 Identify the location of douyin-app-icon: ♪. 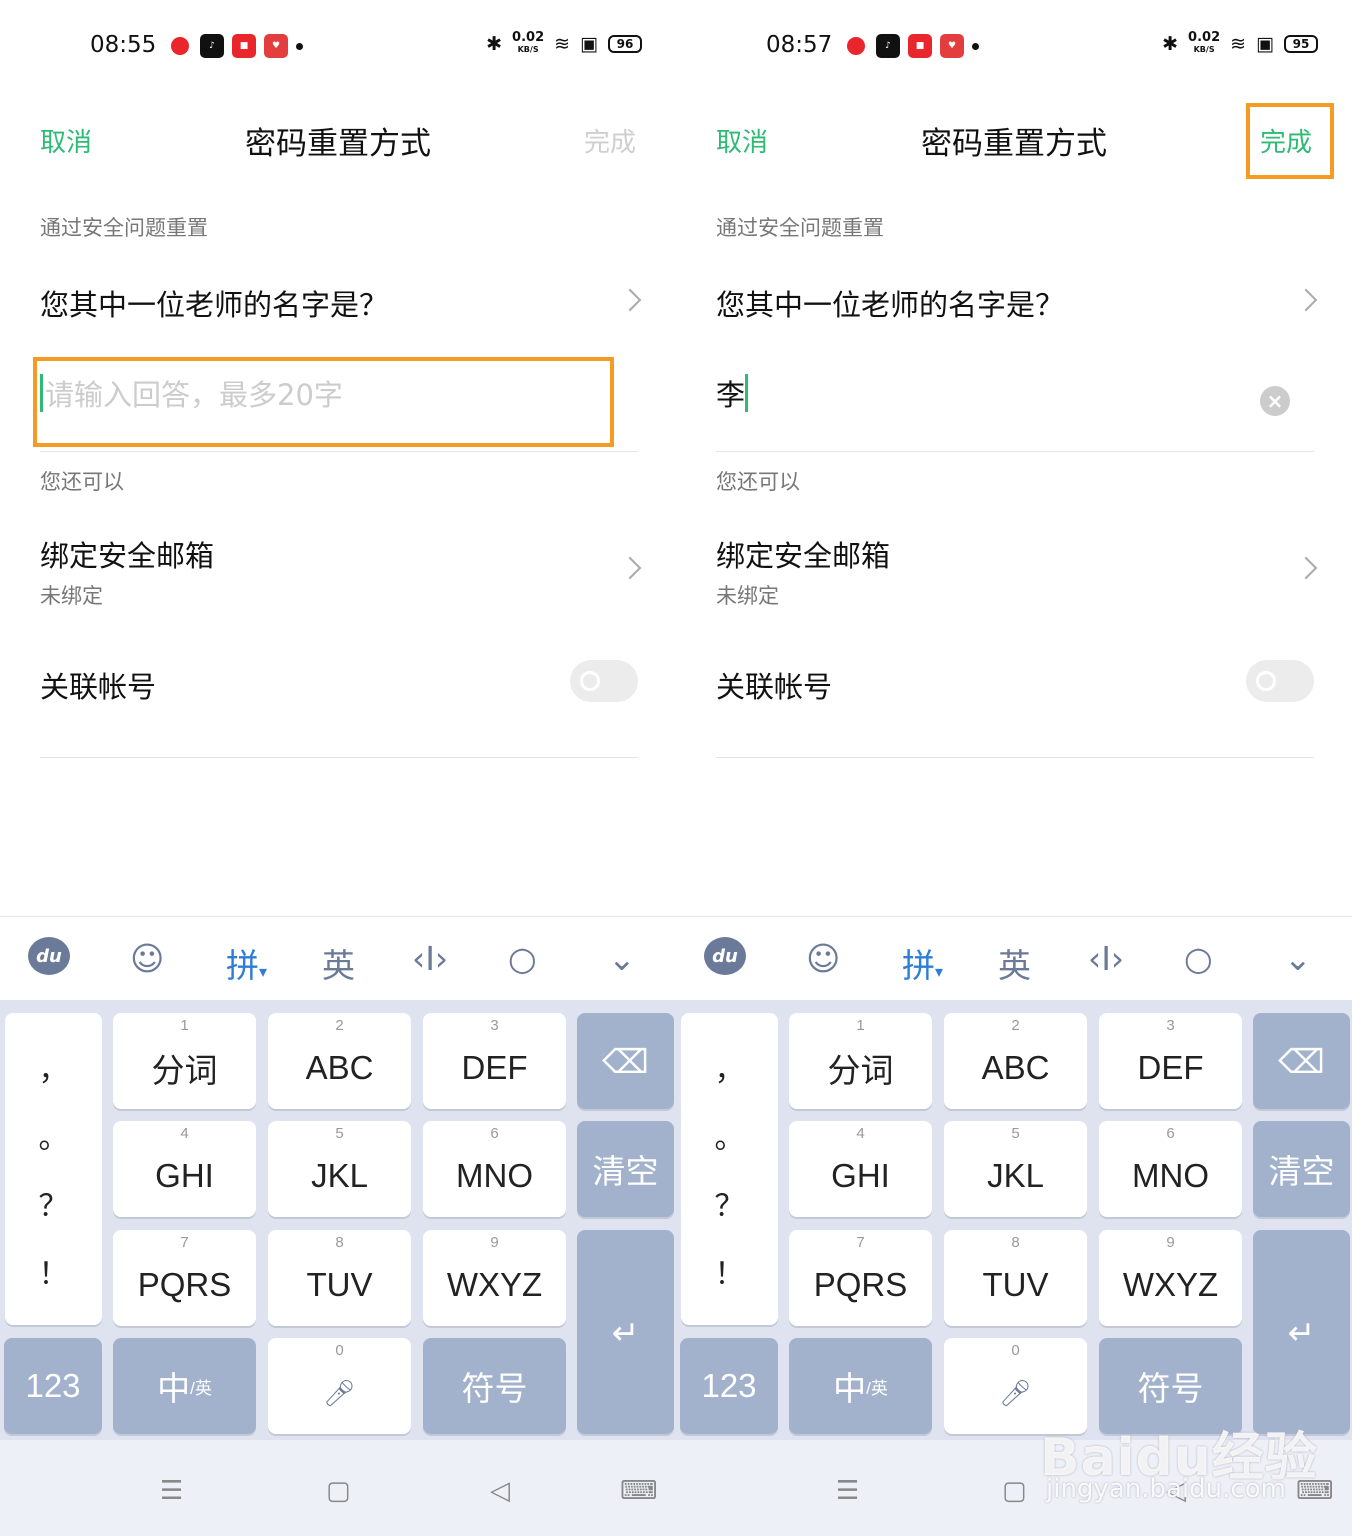
(888, 46).